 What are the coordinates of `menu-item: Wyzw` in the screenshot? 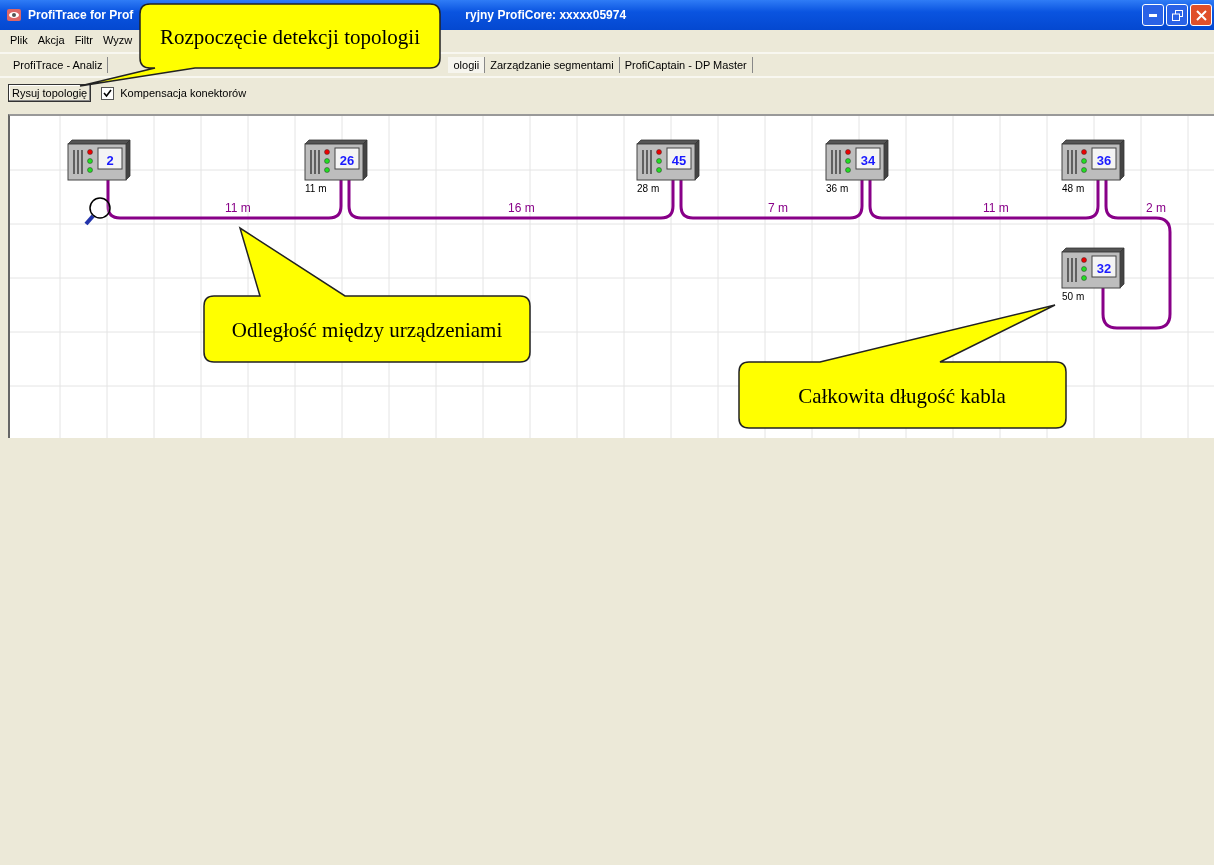 It's located at (117, 40).